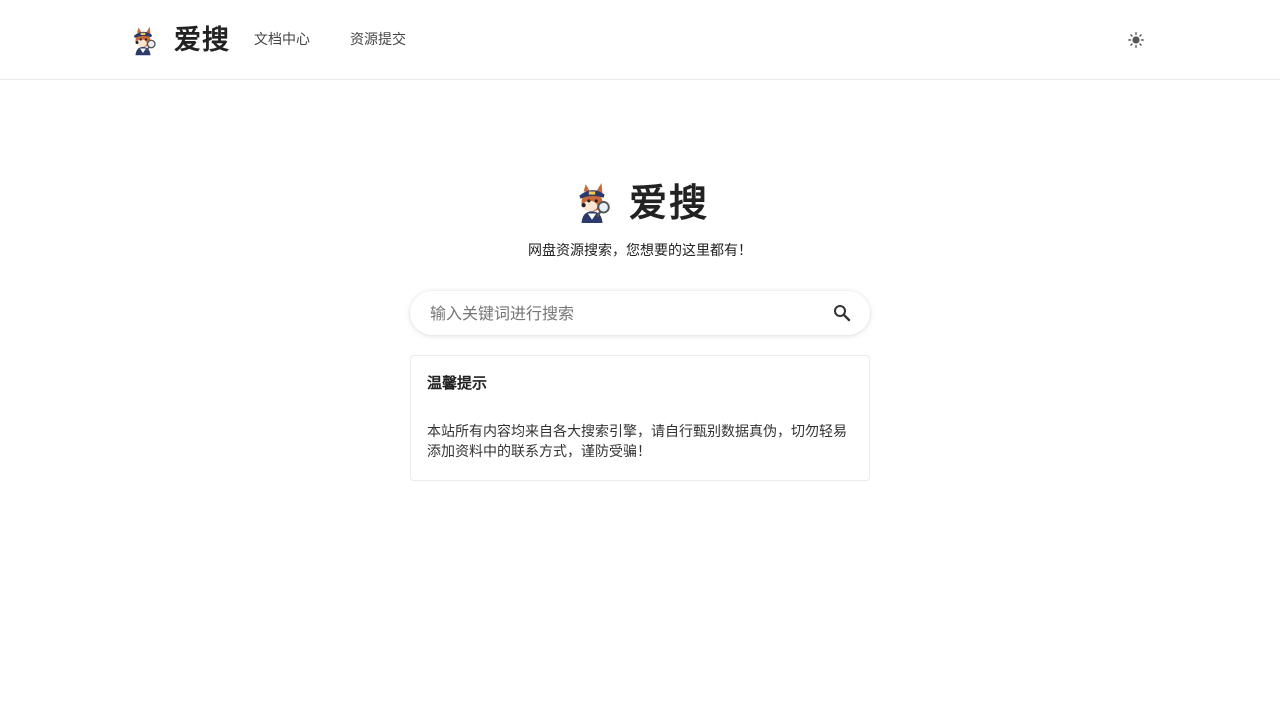 The width and height of the screenshot is (1280, 720). Describe the element at coordinates (668, 203) in the screenshot. I see `hero-brand-name: 爱搜` at that location.